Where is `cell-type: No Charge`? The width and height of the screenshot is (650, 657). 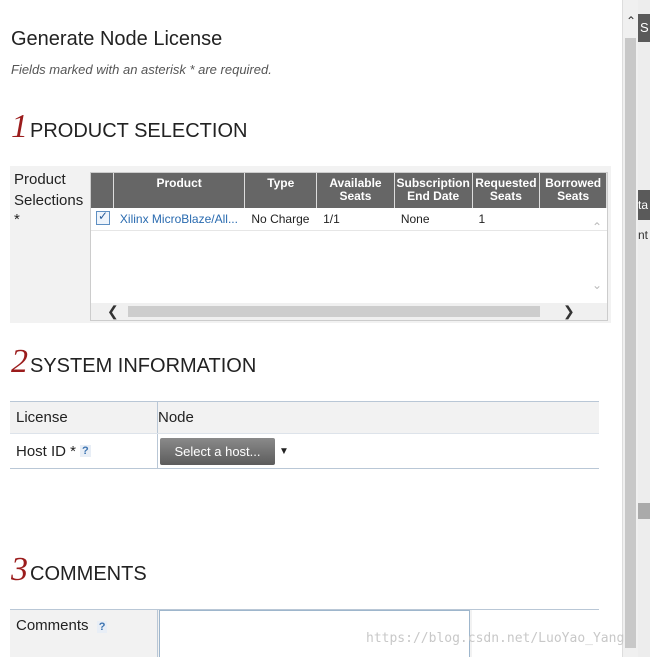
cell-type: No Charge is located at coordinates (280, 219).